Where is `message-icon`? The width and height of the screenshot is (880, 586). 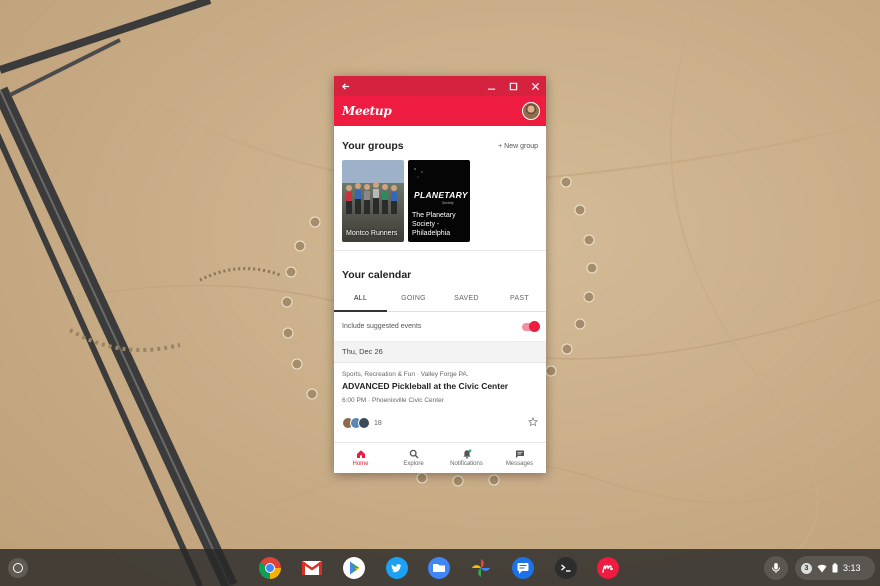 message-icon is located at coordinates (519, 454).